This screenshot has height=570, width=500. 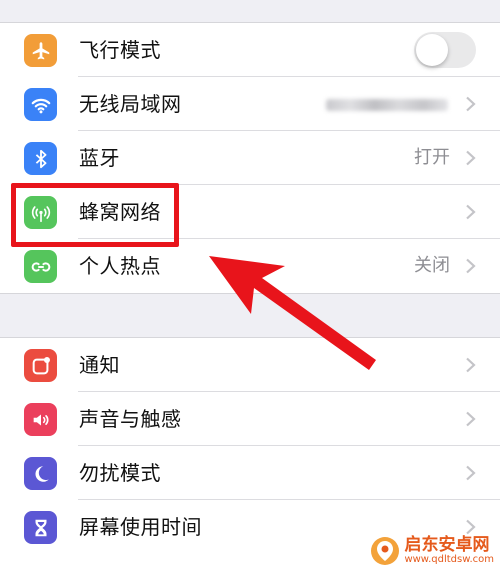 I want to click on toggle-knob, so click(x=432, y=50).